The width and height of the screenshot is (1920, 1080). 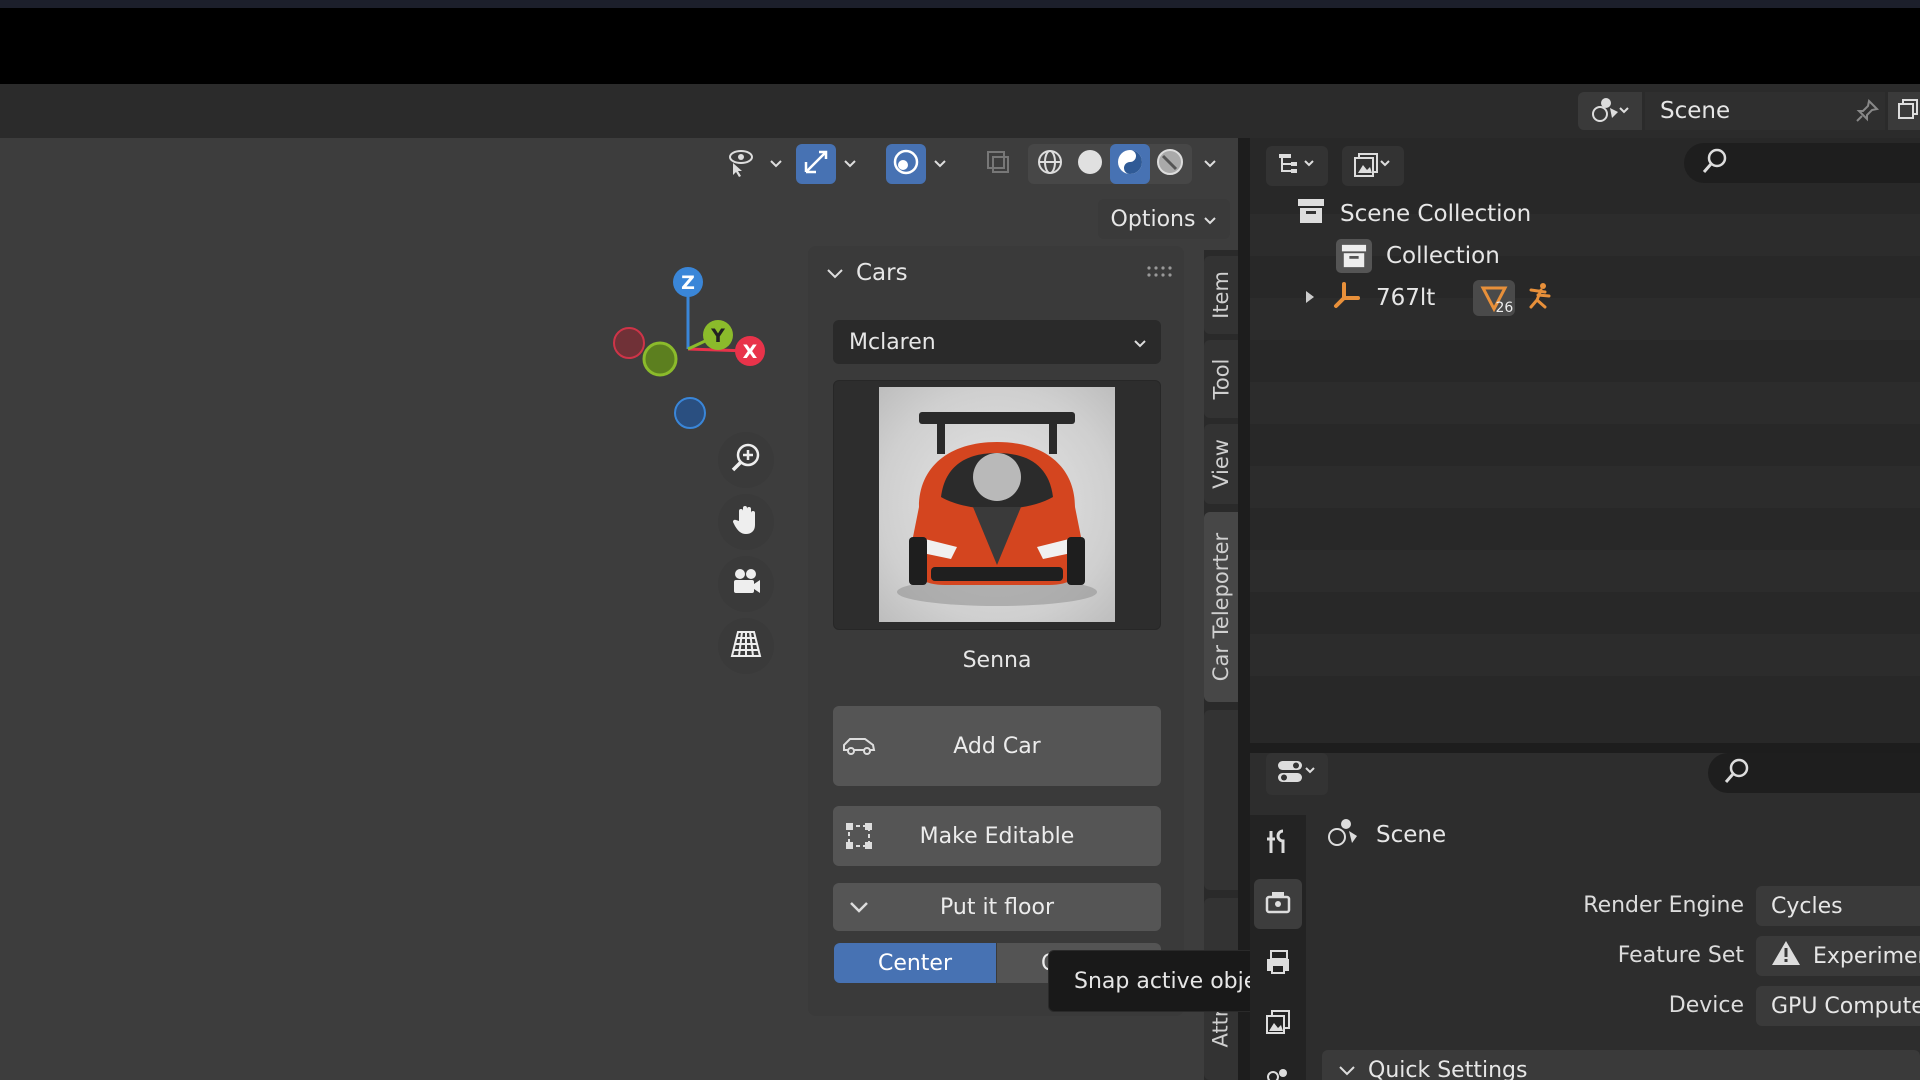 I want to click on hand-icon, so click(x=746, y=522).